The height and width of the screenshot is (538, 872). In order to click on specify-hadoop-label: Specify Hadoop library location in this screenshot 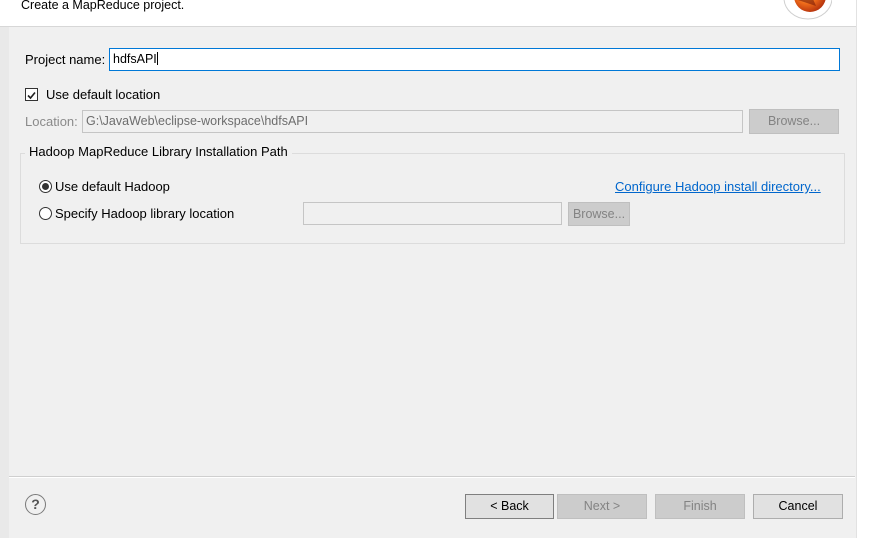, I will do `click(144, 213)`.